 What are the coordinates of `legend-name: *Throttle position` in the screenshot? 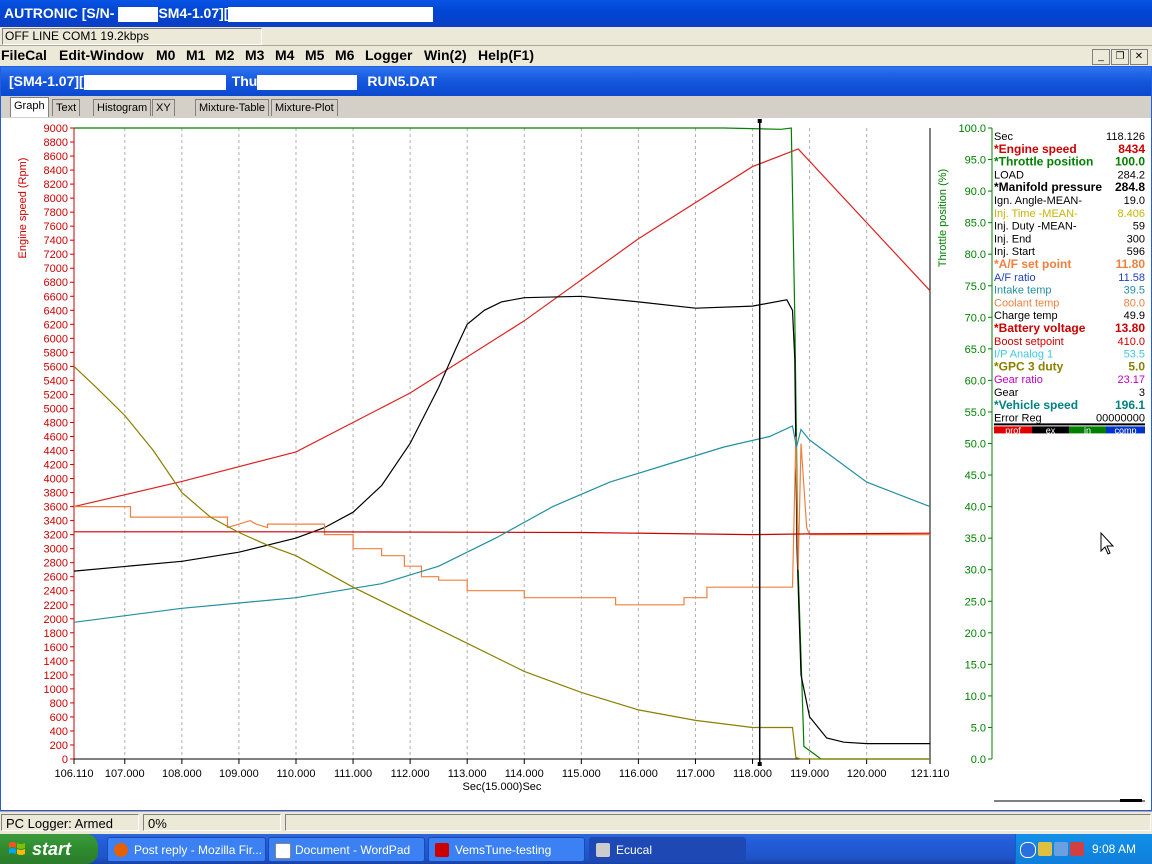 It's located at (1043, 162).